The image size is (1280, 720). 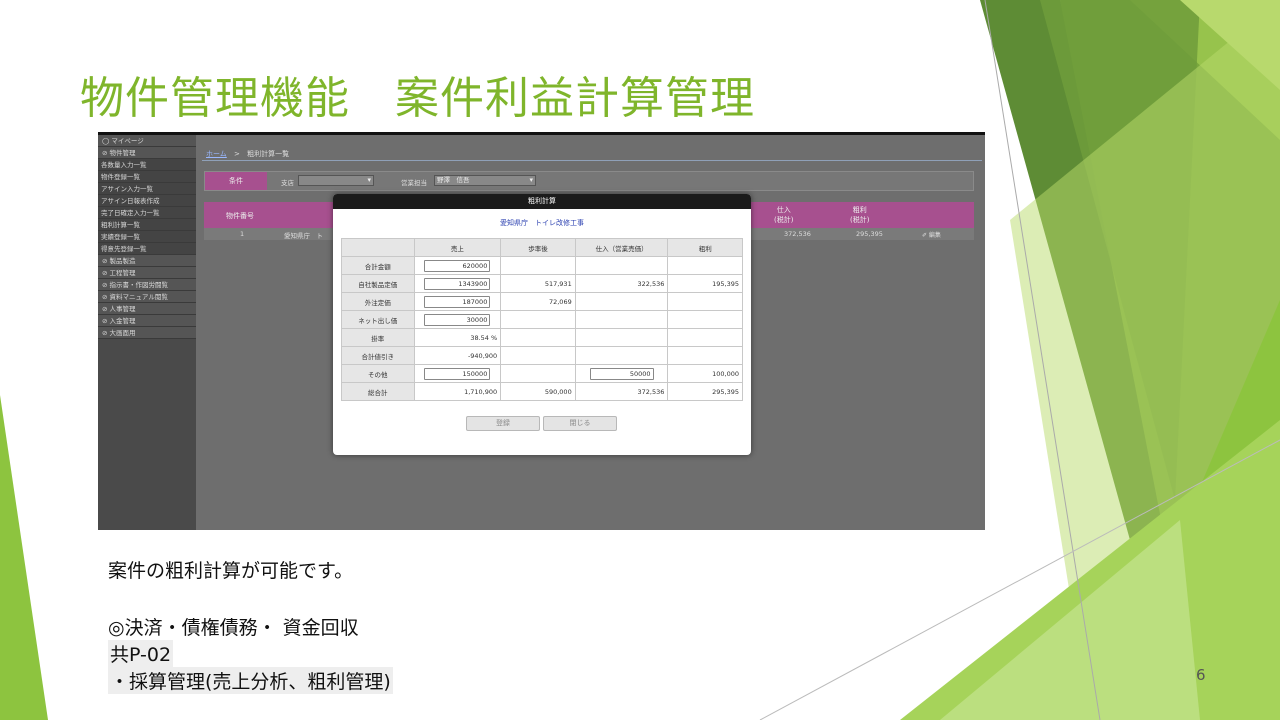 I want to click on table-row: 総合計 1,710,900 590,000 372,536 295,395, so click(x=542, y=391).